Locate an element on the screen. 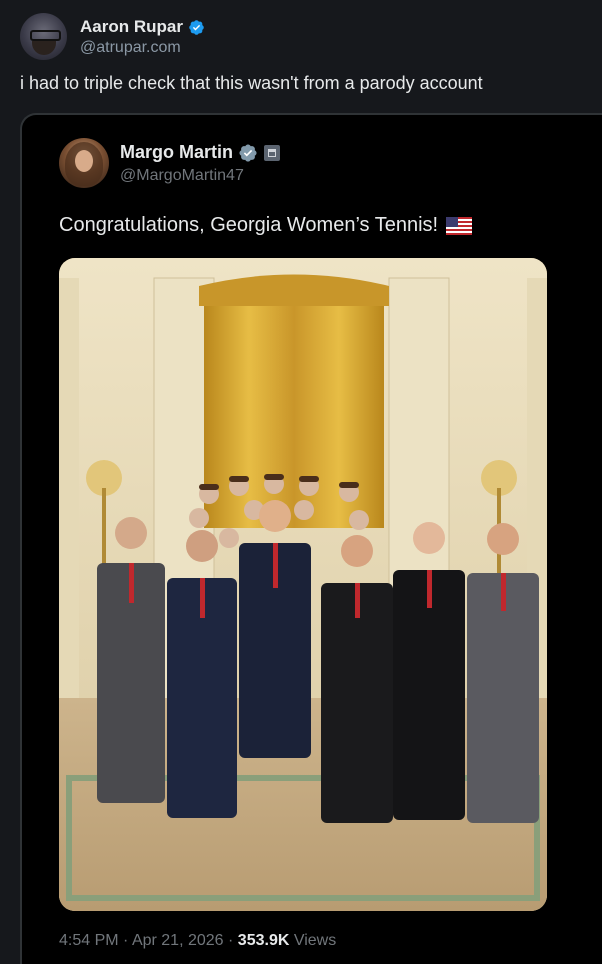 The image size is (602, 964). margo-avatar is located at coordinates (84, 163).